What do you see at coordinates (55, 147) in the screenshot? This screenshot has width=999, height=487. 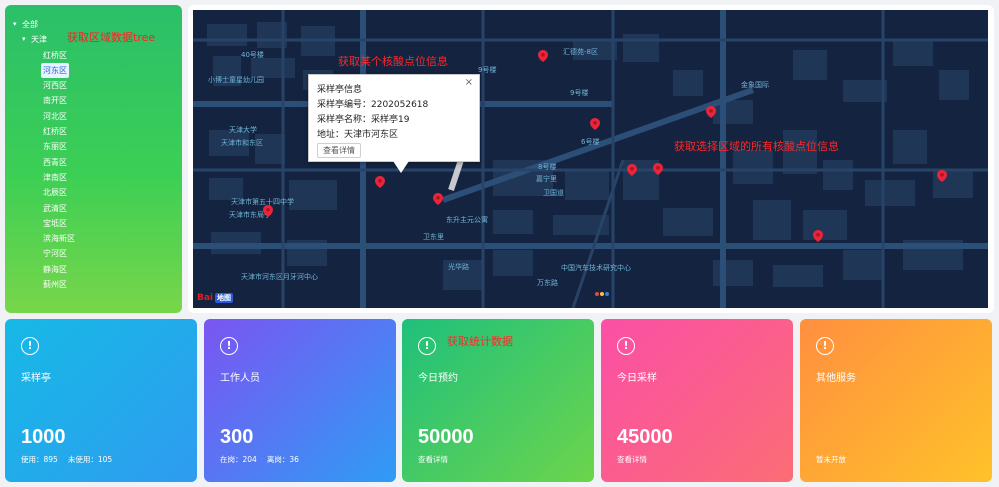 I see `tree-node-label: 东丽区` at bounding box center [55, 147].